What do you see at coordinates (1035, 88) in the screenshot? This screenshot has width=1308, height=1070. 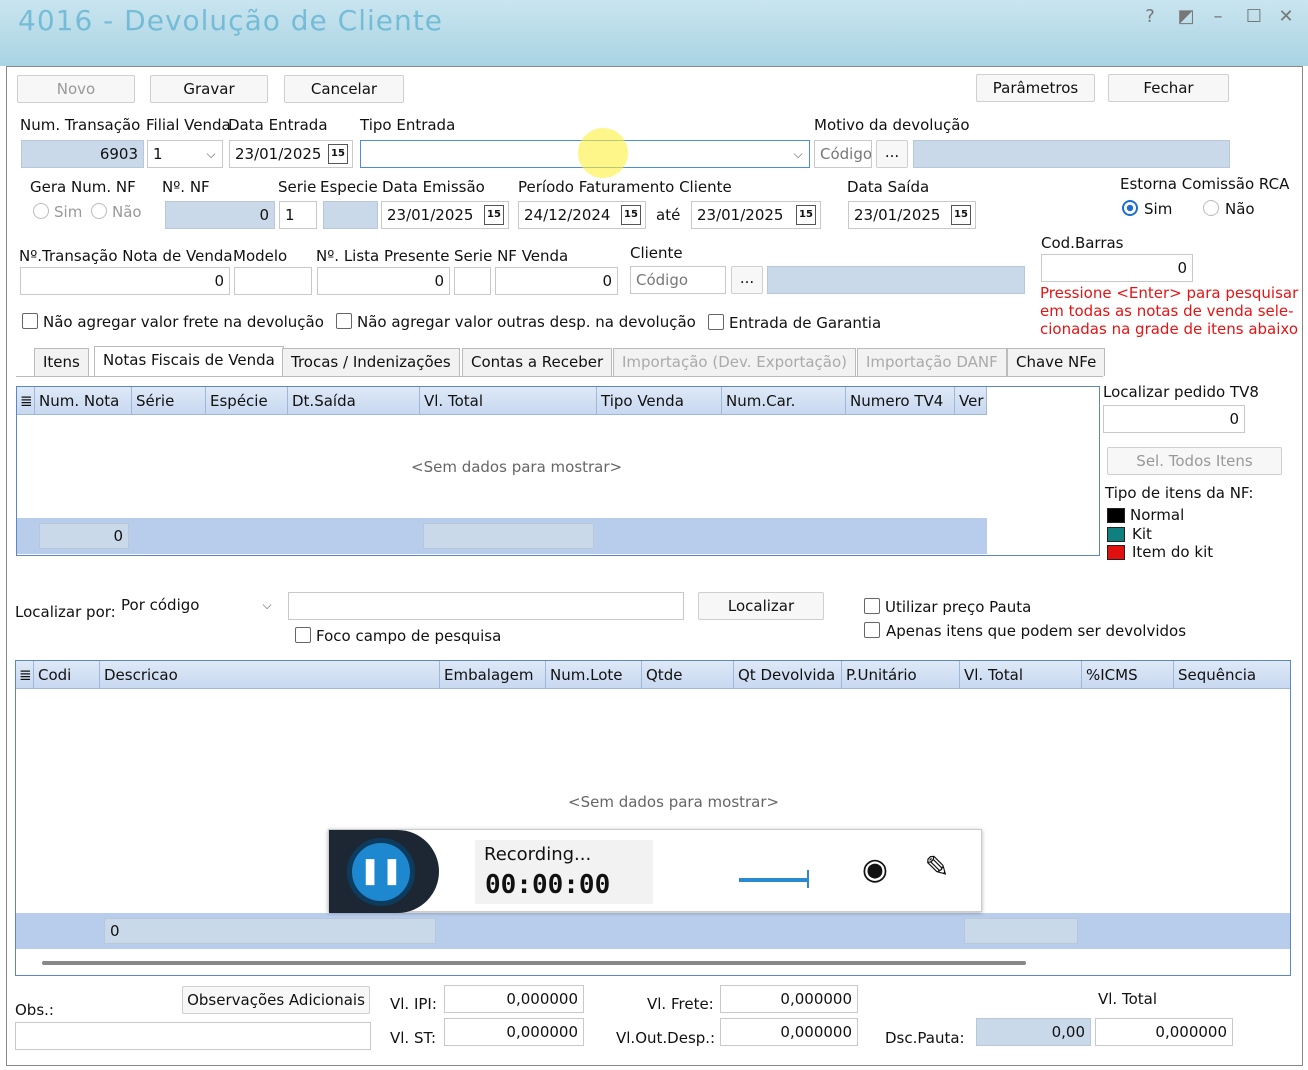 I see `parametros-button: Parâmetros` at bounding box center [1035, 88].